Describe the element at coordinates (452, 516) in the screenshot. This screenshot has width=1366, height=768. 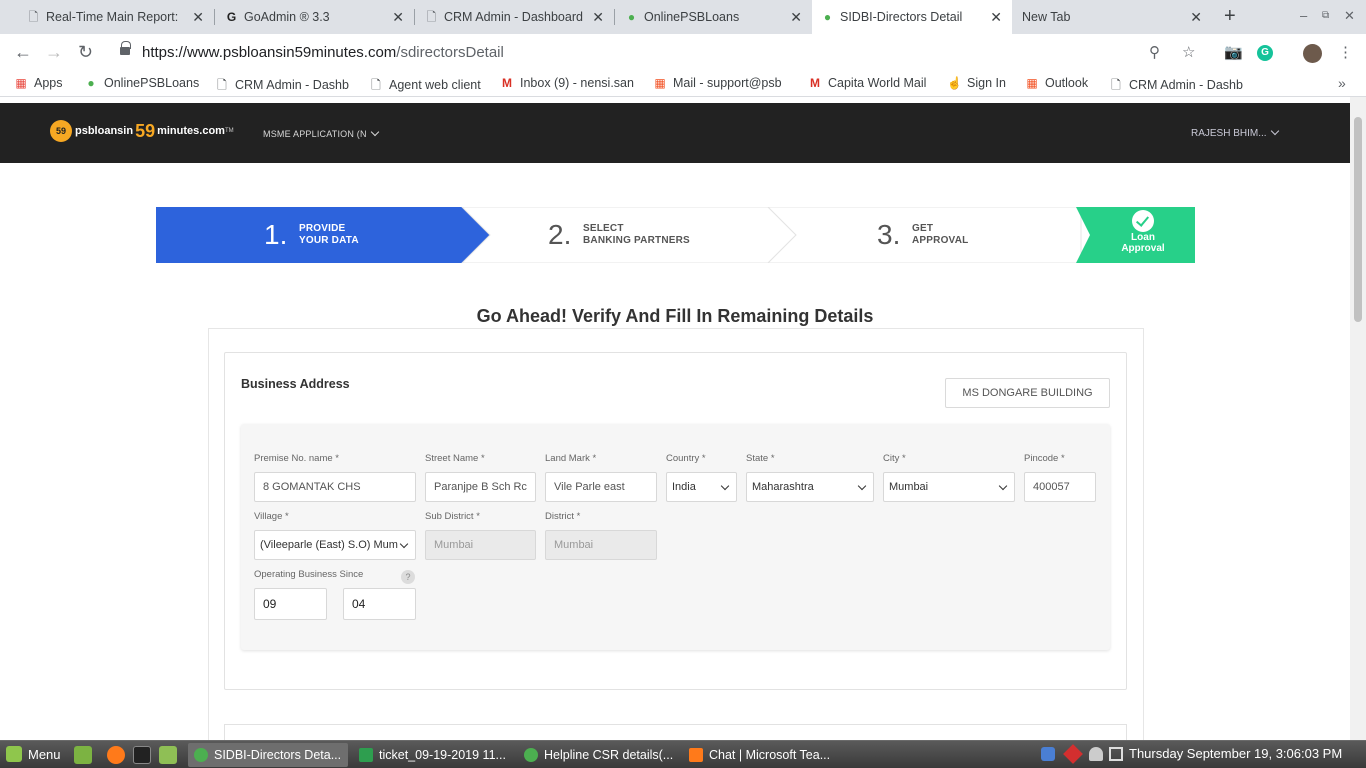
I see `sub-district-label: Sub District *` at that location.